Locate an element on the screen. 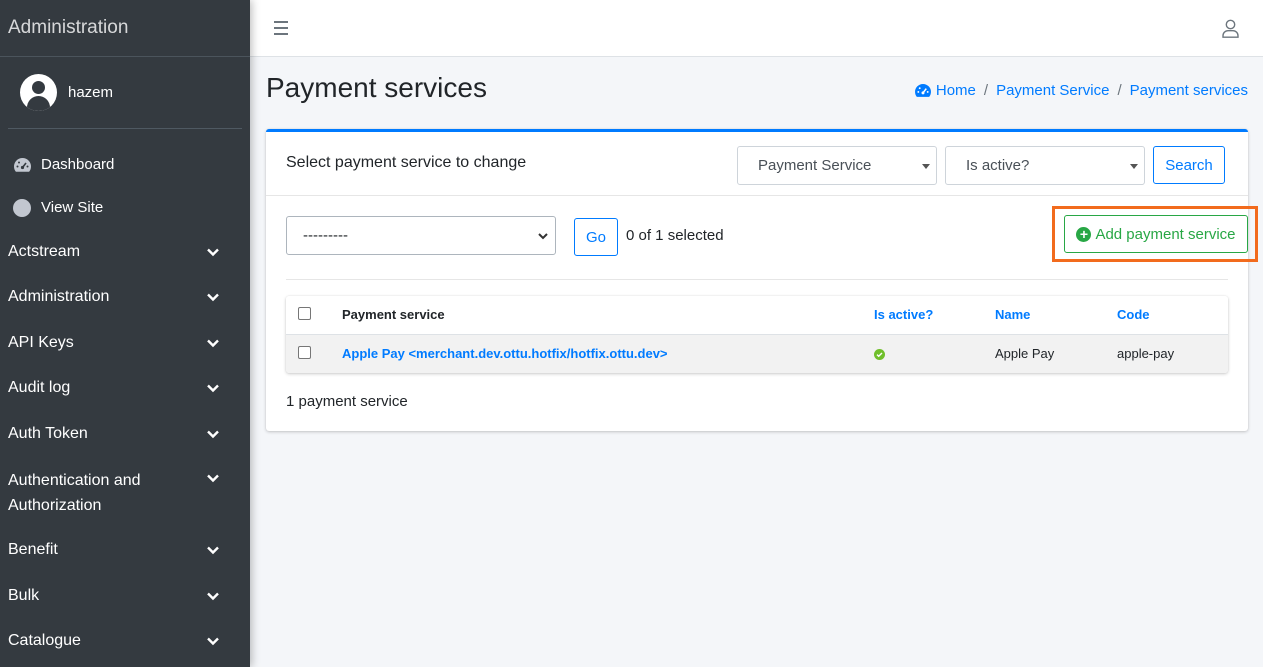 This screenshot has height=667, width=1263. payment-service-filter: Payment Service is located at coordinates (837, 165).